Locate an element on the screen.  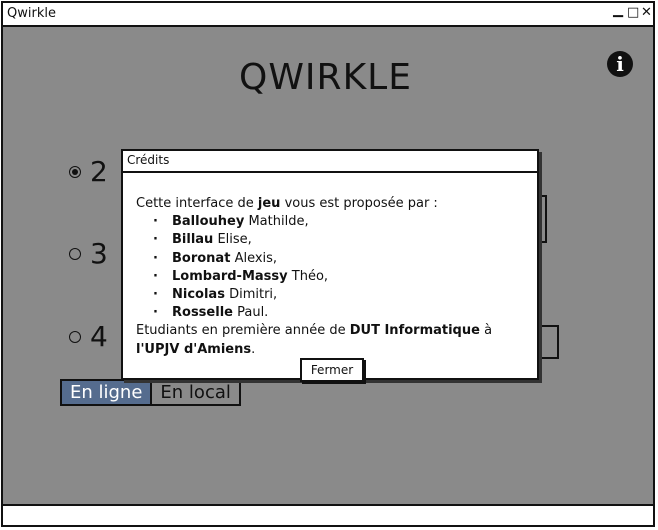
list-item: Rosselle Paul. is located at coordinates (334, 313).